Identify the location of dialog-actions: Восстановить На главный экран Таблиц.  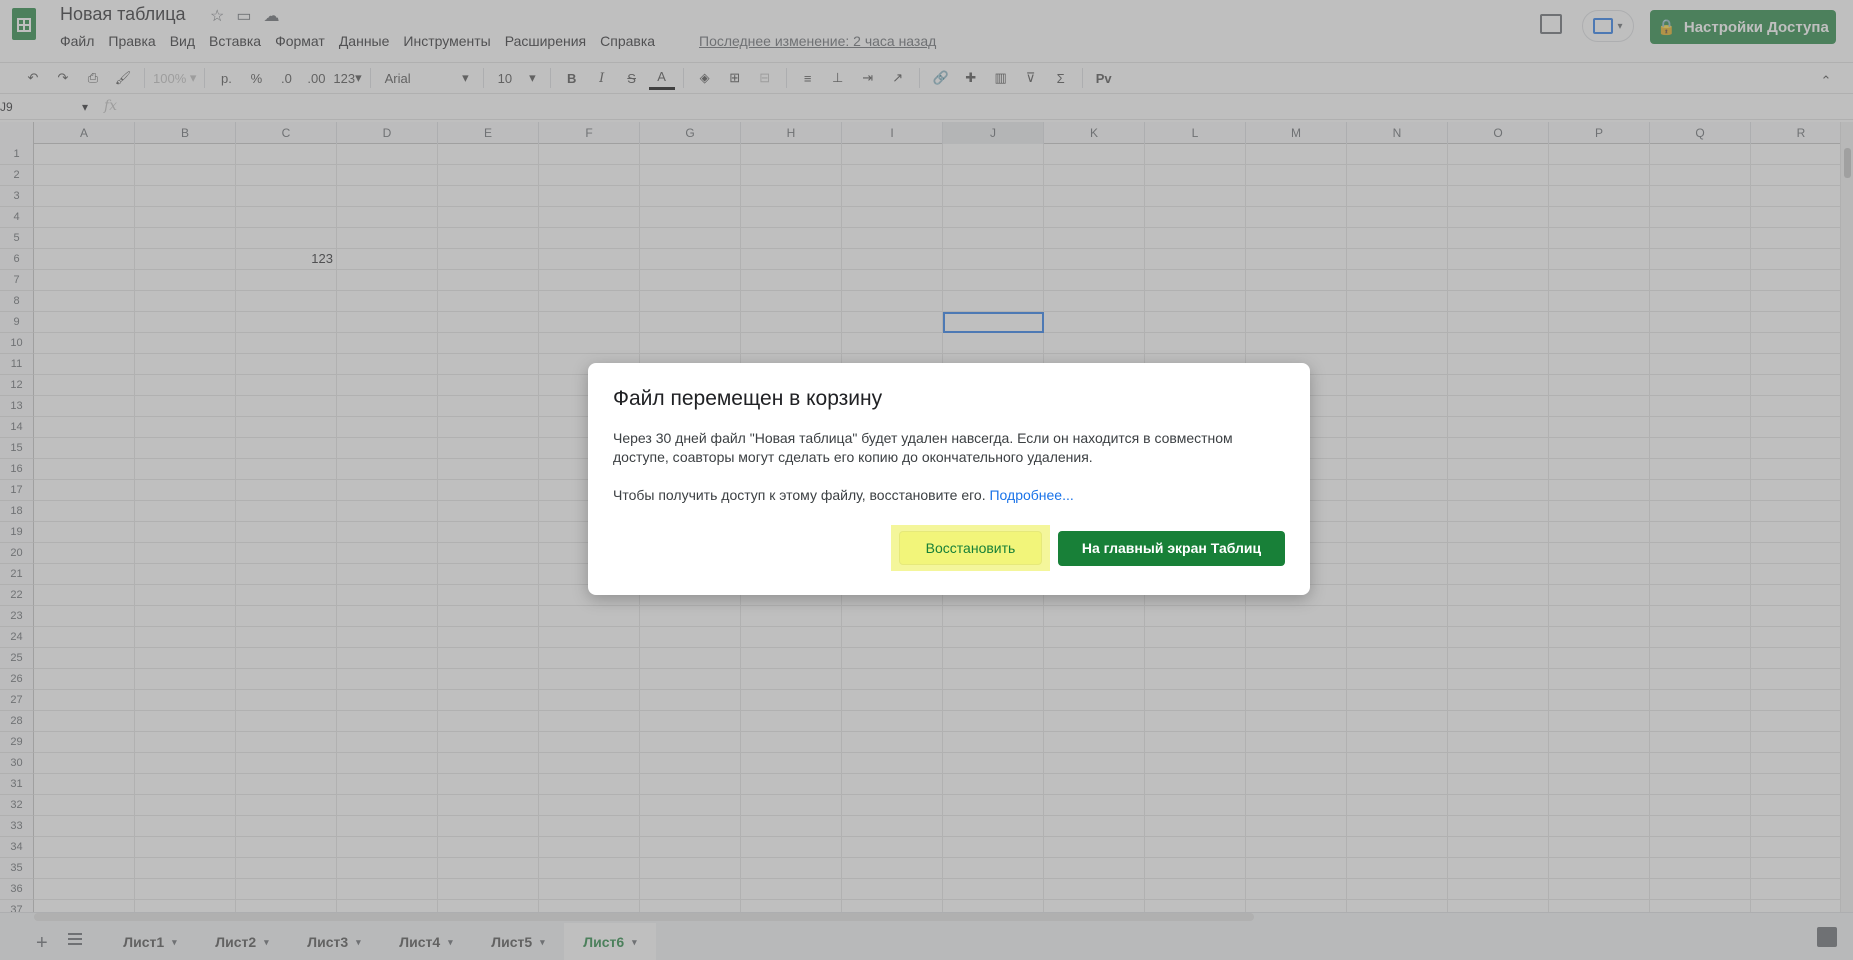
(1088, 548).